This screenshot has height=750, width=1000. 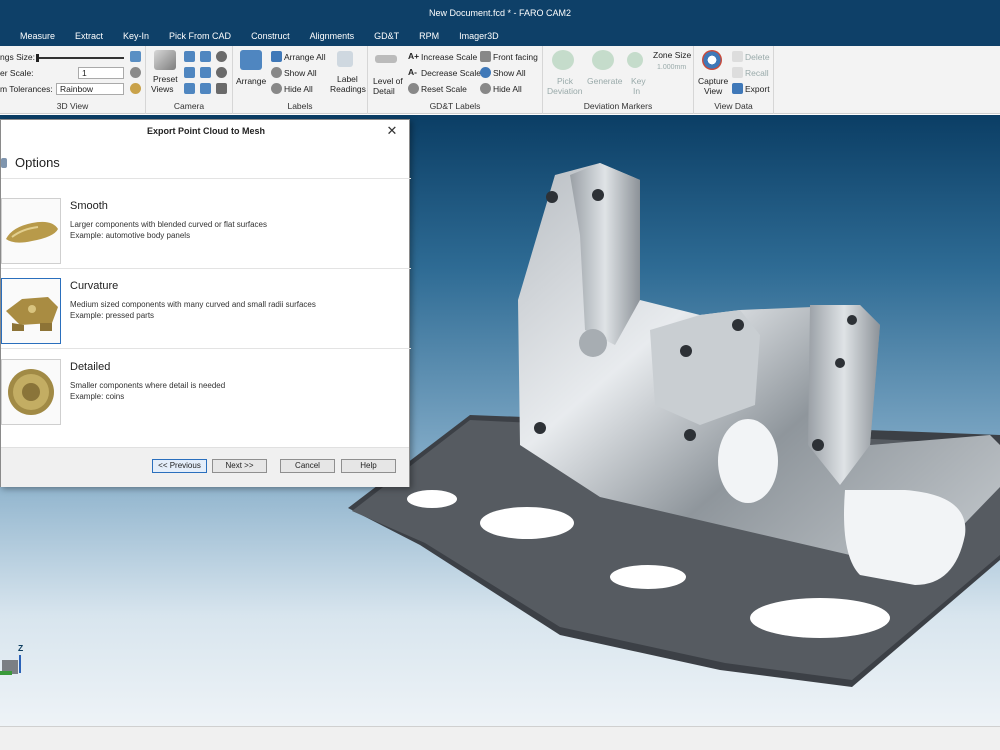 What do you see at coordinates (300, 73) in the screenshot?
I see `show-all-label: Show All` at bounding box center [300, 73].